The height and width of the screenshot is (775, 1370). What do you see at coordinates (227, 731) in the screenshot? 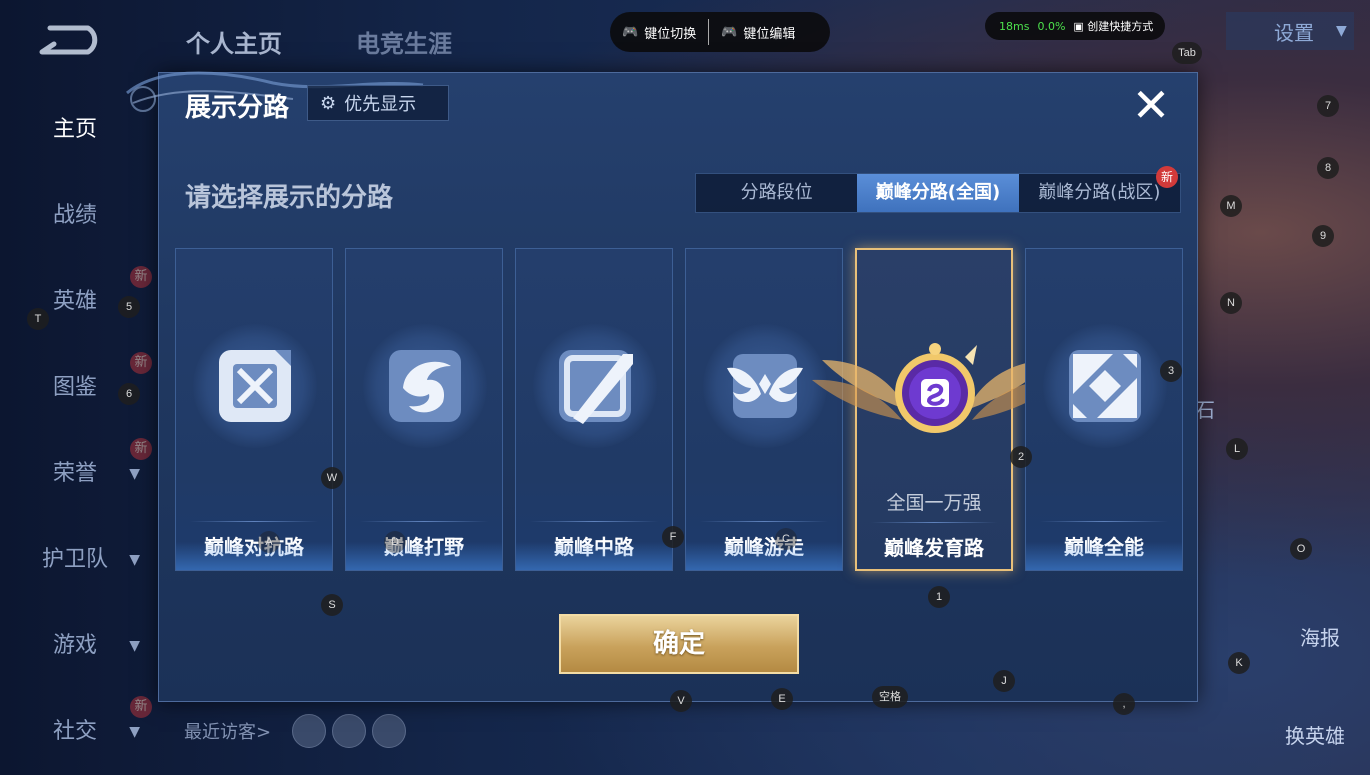
I see `recent-visitors-link: 最近访客>` at bounding box center [227, 731].